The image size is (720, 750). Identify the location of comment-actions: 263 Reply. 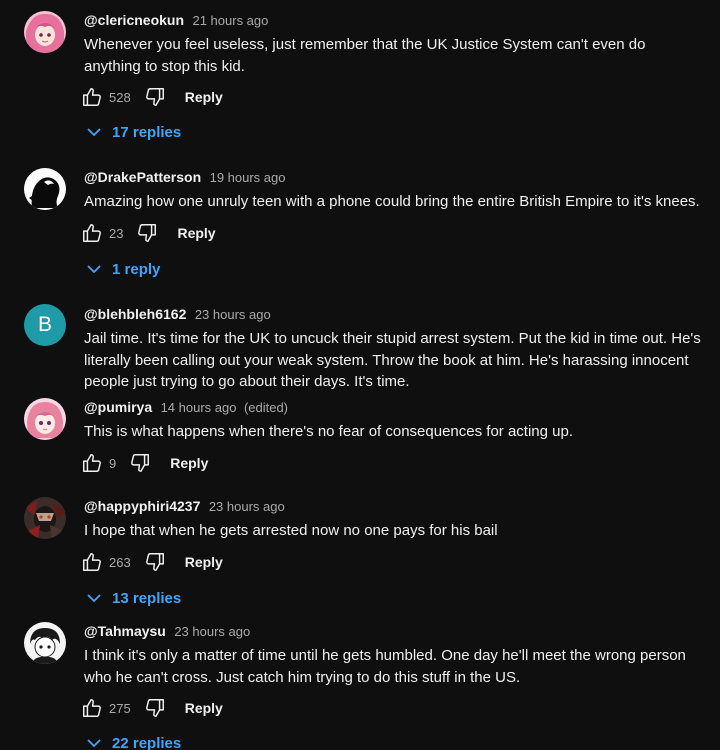
(151, 562).